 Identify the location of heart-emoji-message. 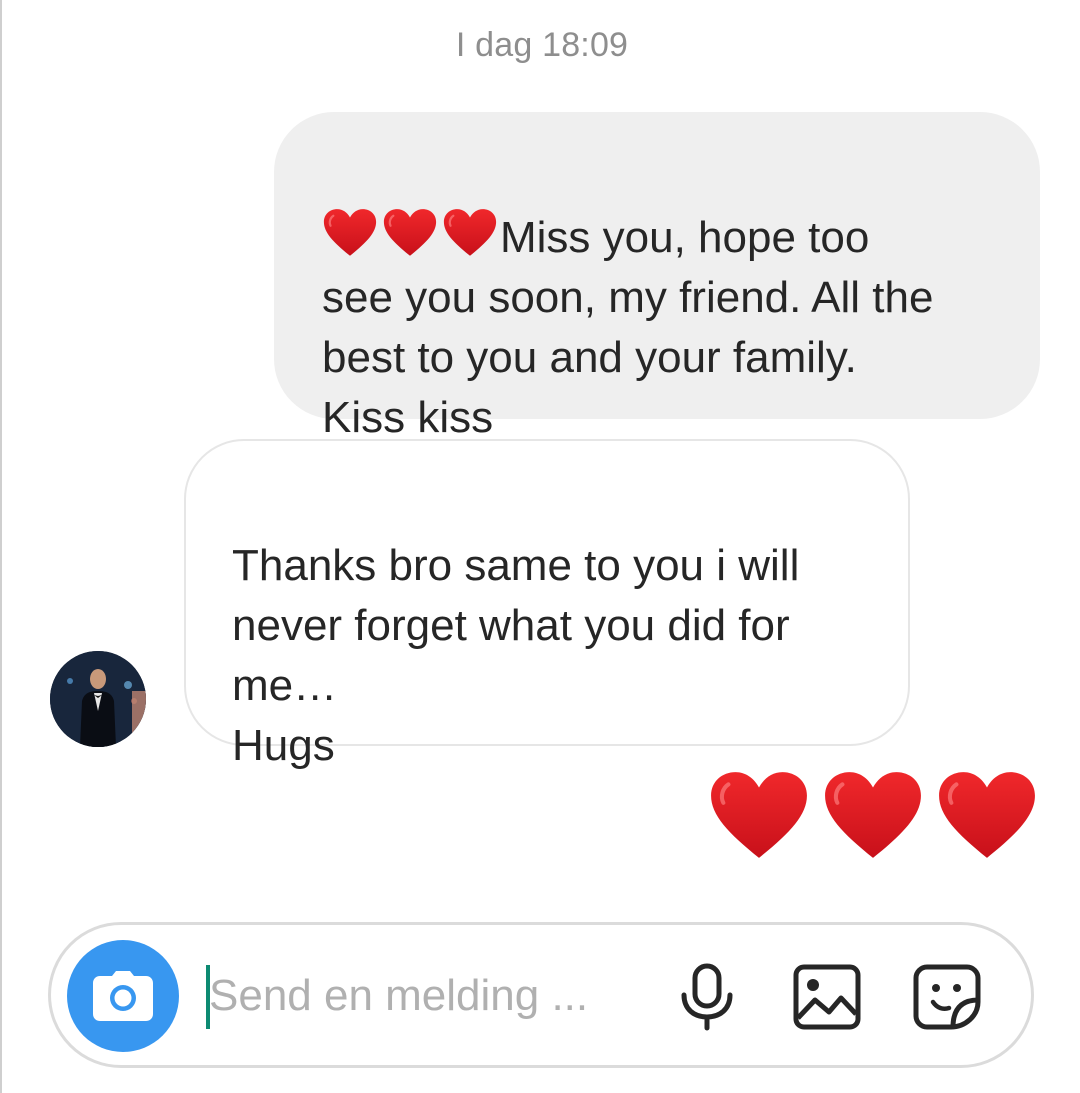
(873, 816).